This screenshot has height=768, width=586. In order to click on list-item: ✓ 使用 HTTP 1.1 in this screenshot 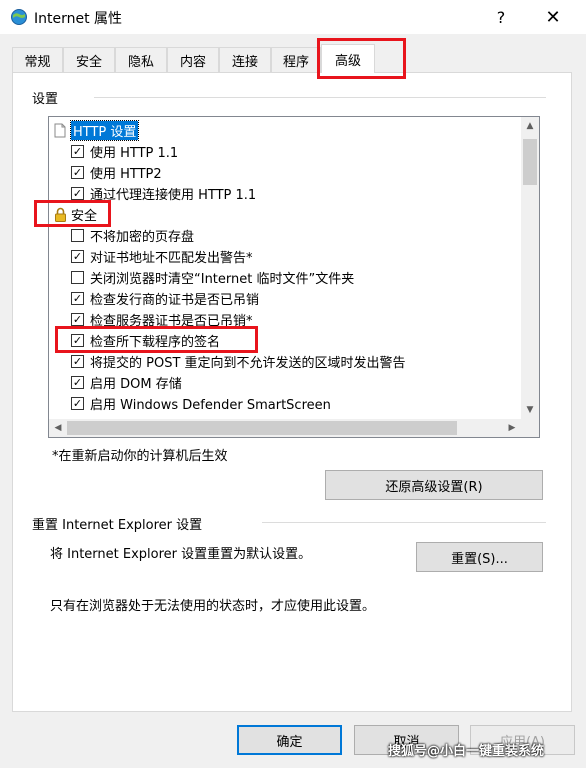, I will do `click(124, 151)`.